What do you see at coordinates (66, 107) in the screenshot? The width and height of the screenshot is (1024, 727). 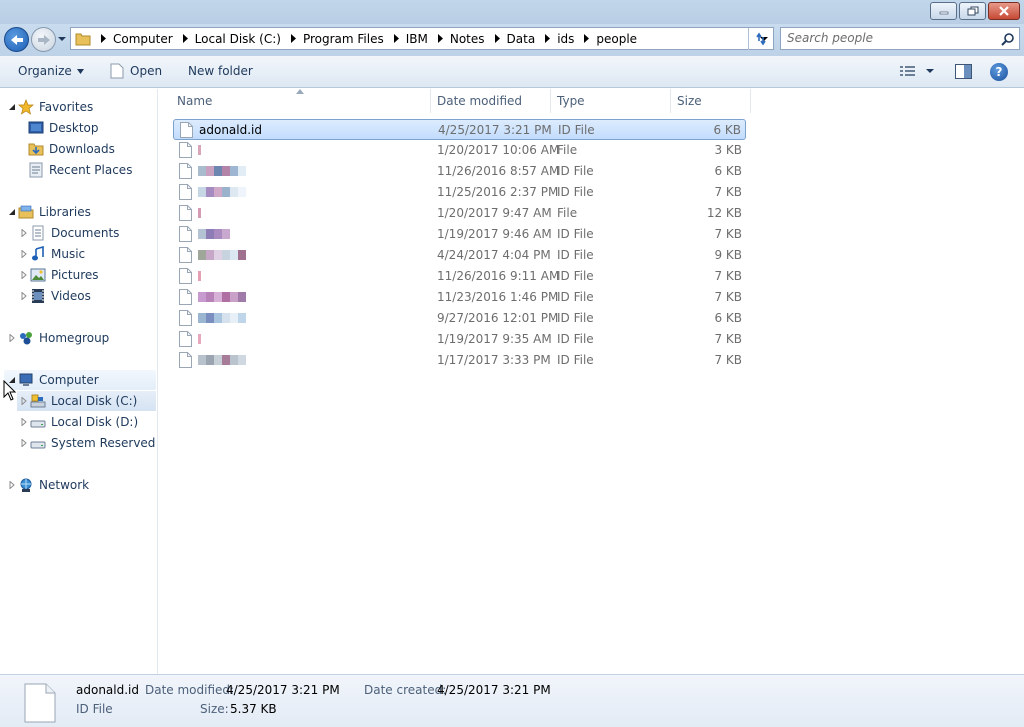 I see `nav-favorites-label: Favorites` at bounding box center [66, 107].